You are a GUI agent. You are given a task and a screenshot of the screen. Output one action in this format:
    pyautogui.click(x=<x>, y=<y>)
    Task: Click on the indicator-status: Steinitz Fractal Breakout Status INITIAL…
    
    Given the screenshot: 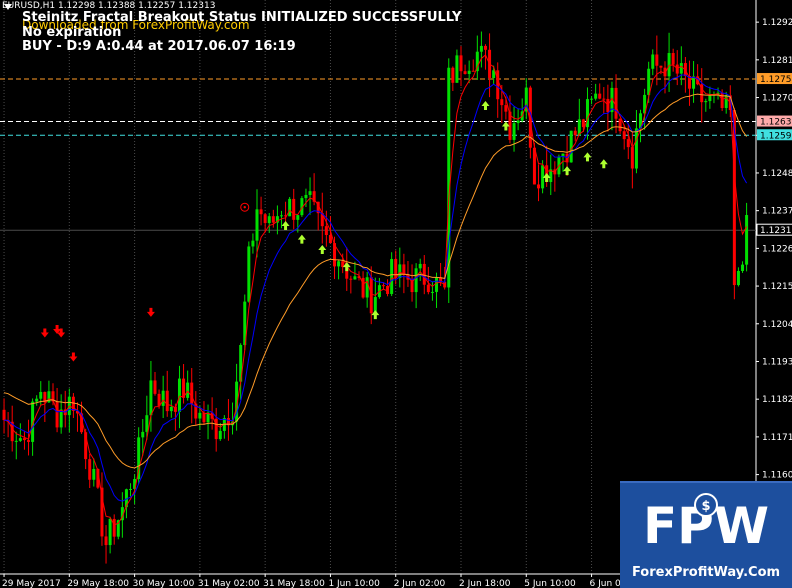 What is the action you would take?
    pyautogui.click(x=242, y=17)
    